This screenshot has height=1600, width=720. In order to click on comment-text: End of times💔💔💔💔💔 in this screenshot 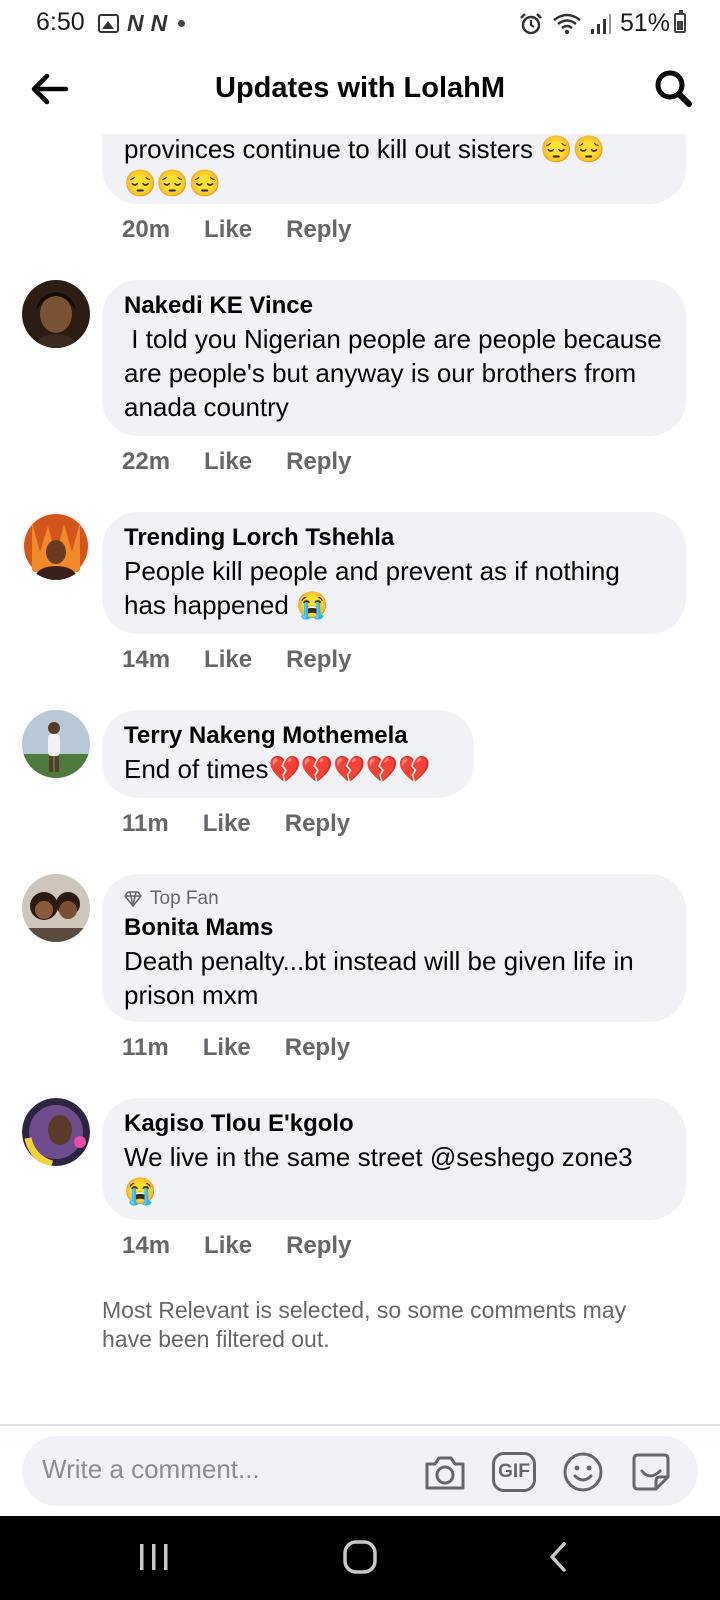, I will do `click(277, 769)`.